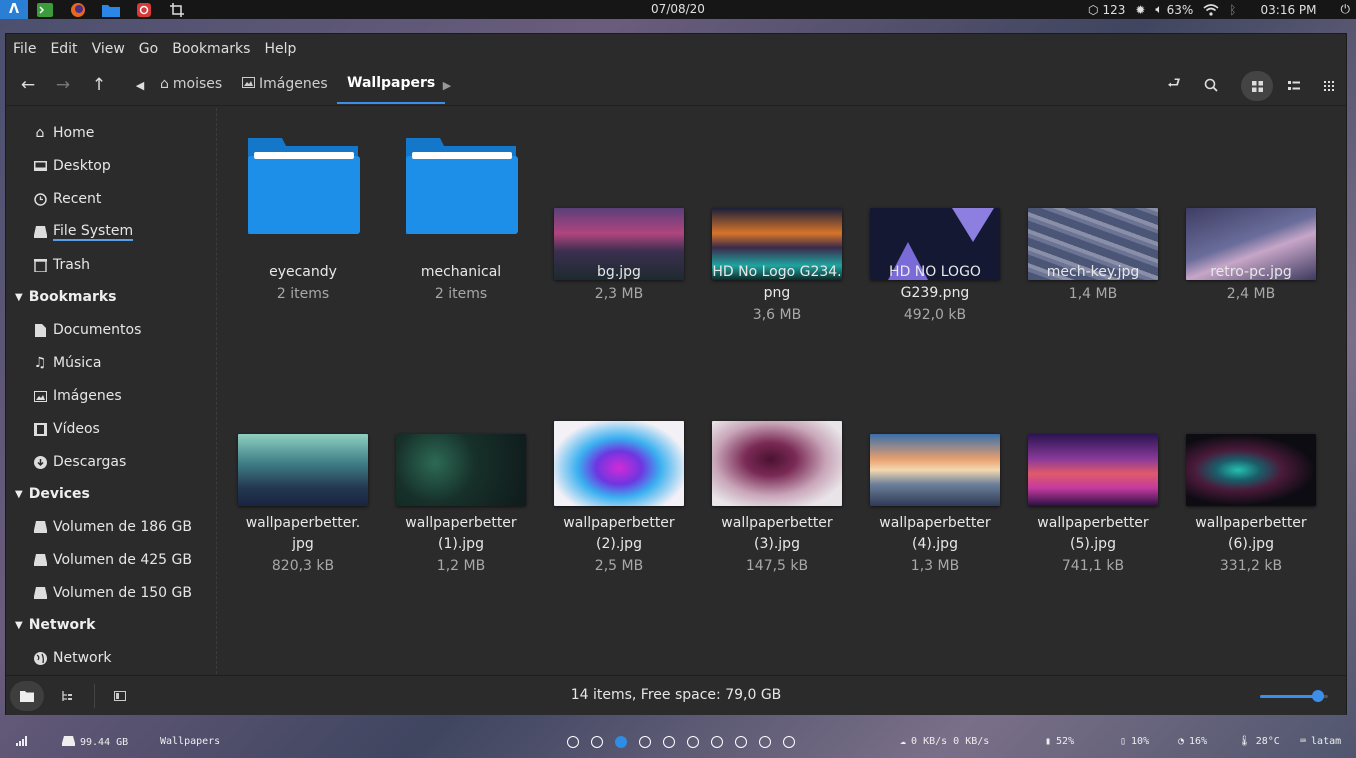 The width and height of the screenshot is (1356, 758). Describe the element at coordinates (1059, 741) in the screenshot. I see `battery-indicator: ▮ 52%` at that location.